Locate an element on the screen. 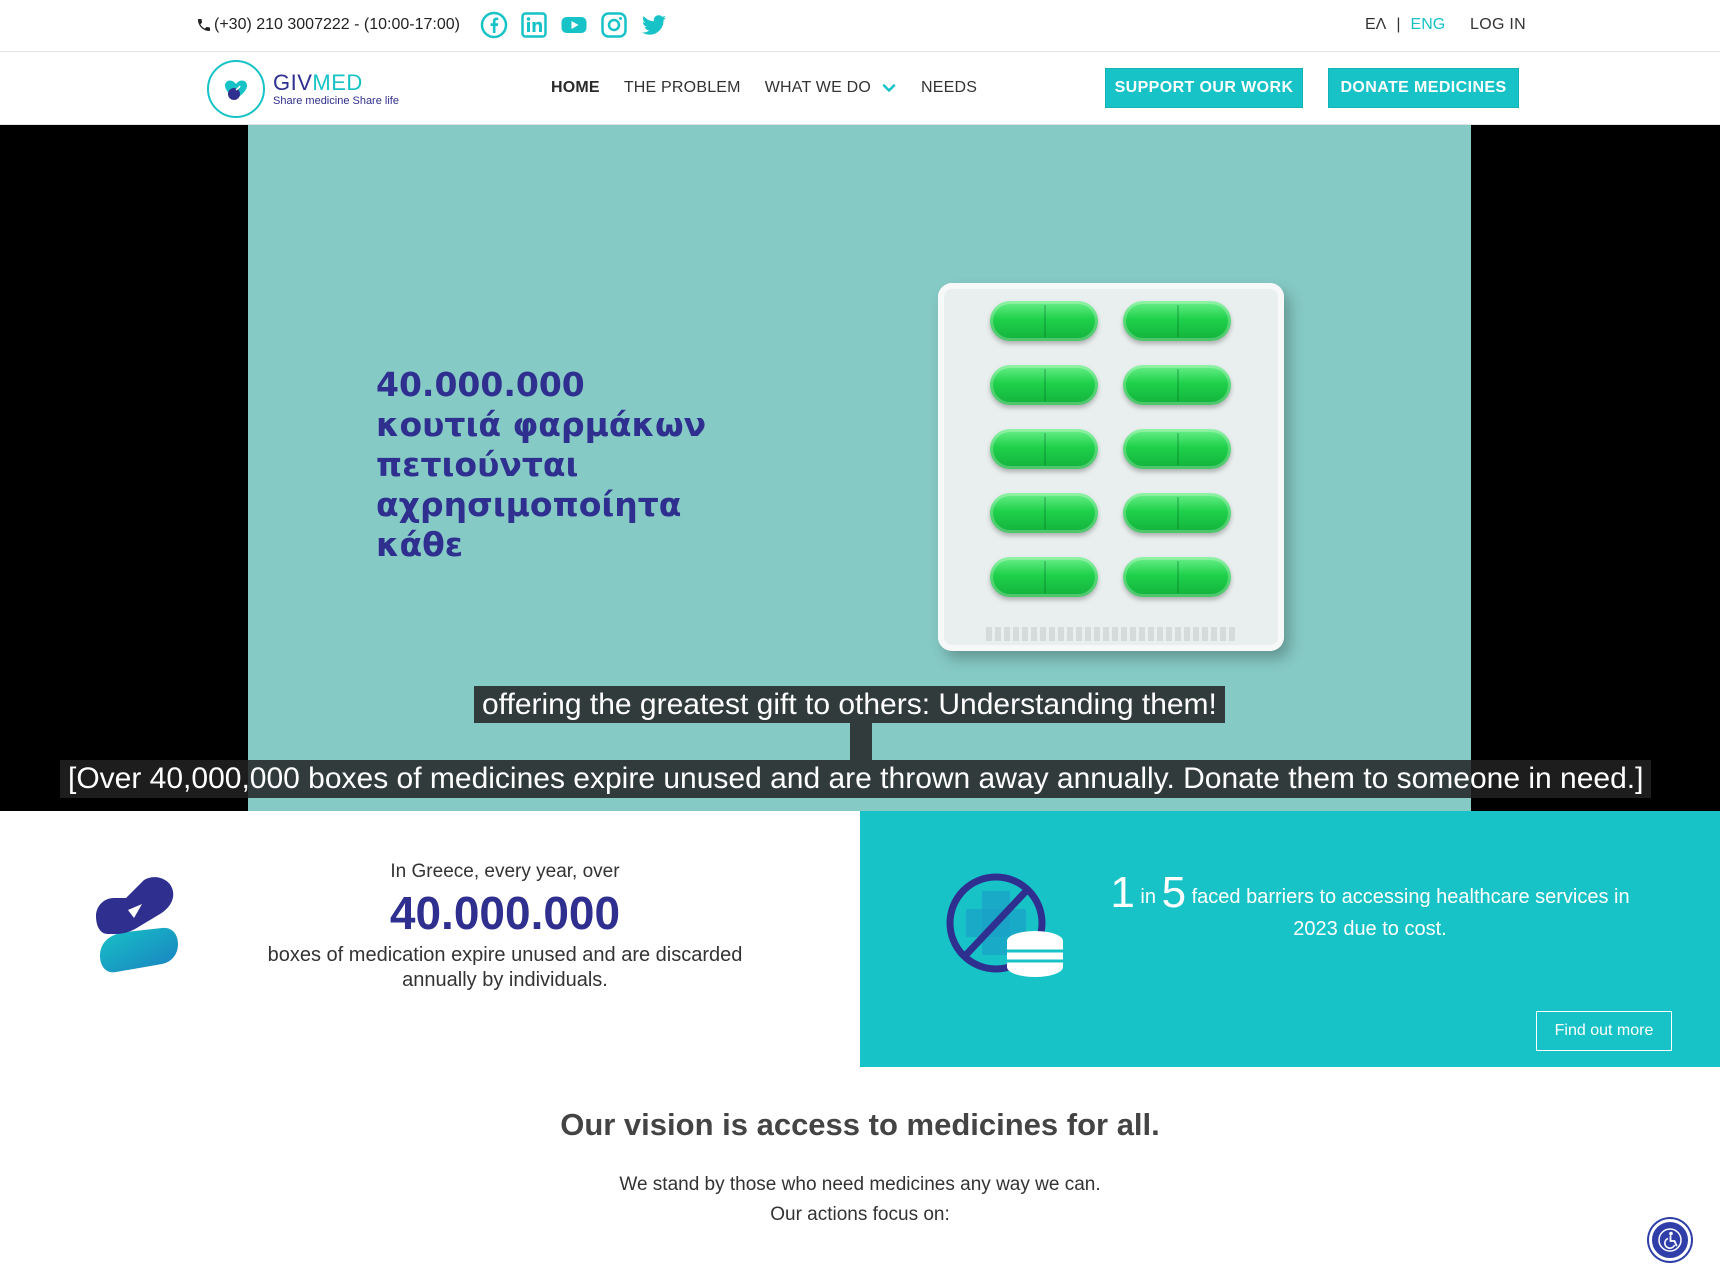  hero-line: αχρησιμοποίητα is located at coordinates (529, 504).